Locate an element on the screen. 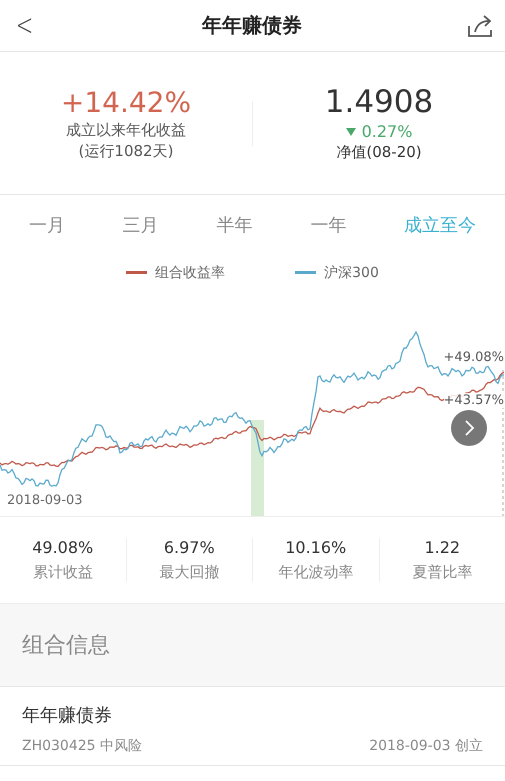 This screenshot has width=505, height=781. down-triangle-icon is located at coordinates (351, 132).